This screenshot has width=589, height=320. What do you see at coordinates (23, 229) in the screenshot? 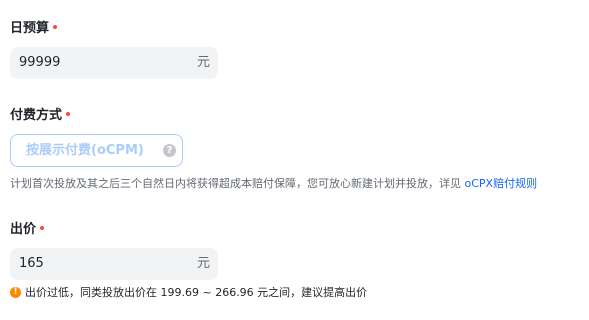
I see `bid-label-text: 出价` at bounding box center [23, 229].